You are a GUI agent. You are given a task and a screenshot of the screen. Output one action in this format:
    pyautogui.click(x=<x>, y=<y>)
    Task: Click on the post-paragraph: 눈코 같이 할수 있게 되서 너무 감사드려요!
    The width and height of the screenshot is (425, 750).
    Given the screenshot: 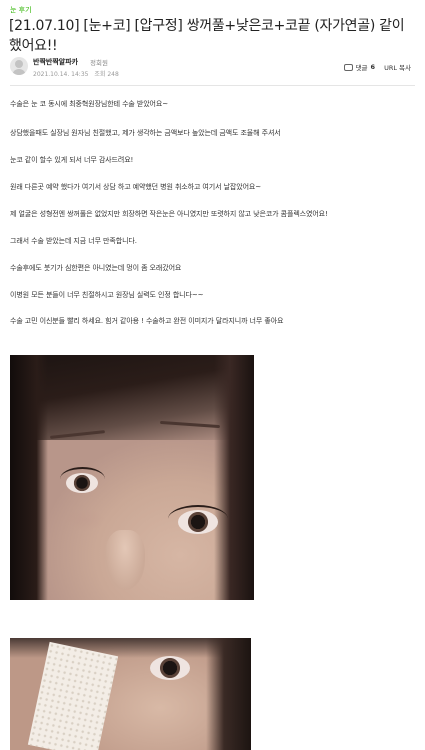 What is the action you would take?
    pyautogui.click(x=72, y=160)
    